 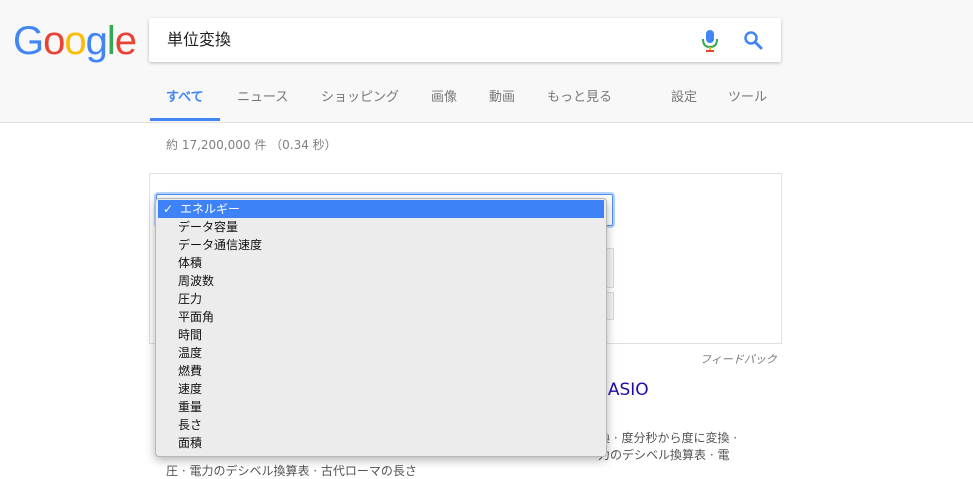 I want to click on option-label: エネルギー, so click(x=210, y=209).